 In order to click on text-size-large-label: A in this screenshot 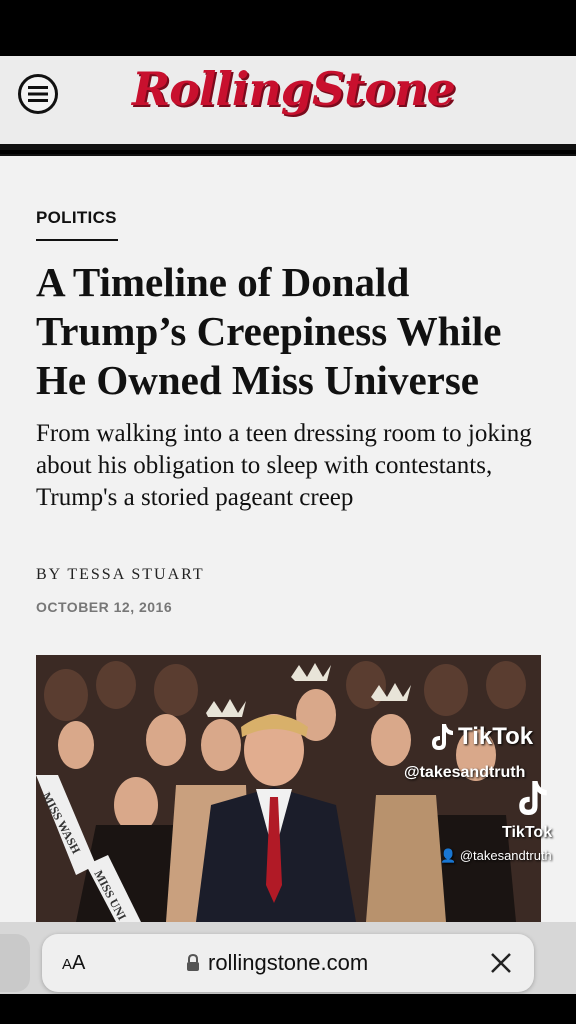, I will do `click(79, 963)`.